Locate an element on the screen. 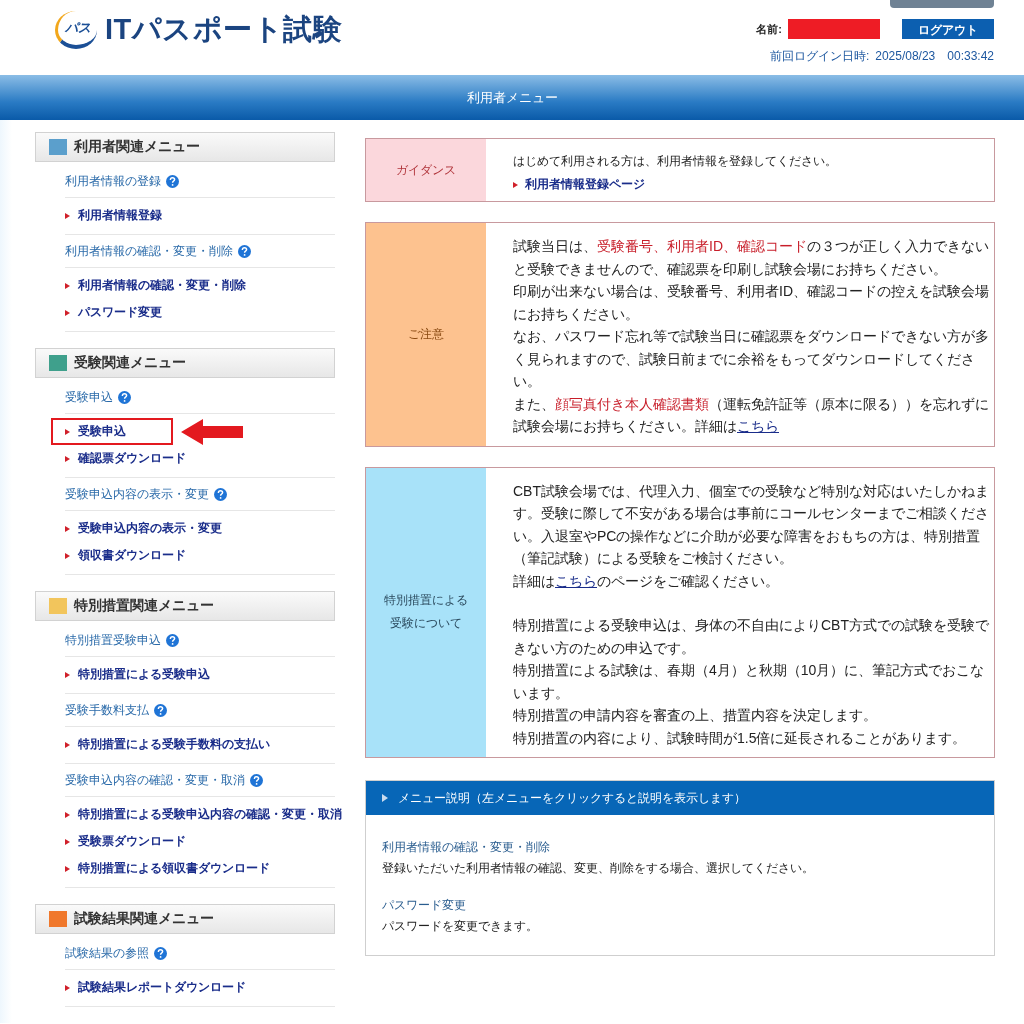 The height and width of the screenshot is (1024, 1024). sidebar-link: 受験申込内容の表示・変更 is located at coordinates (139, 528).